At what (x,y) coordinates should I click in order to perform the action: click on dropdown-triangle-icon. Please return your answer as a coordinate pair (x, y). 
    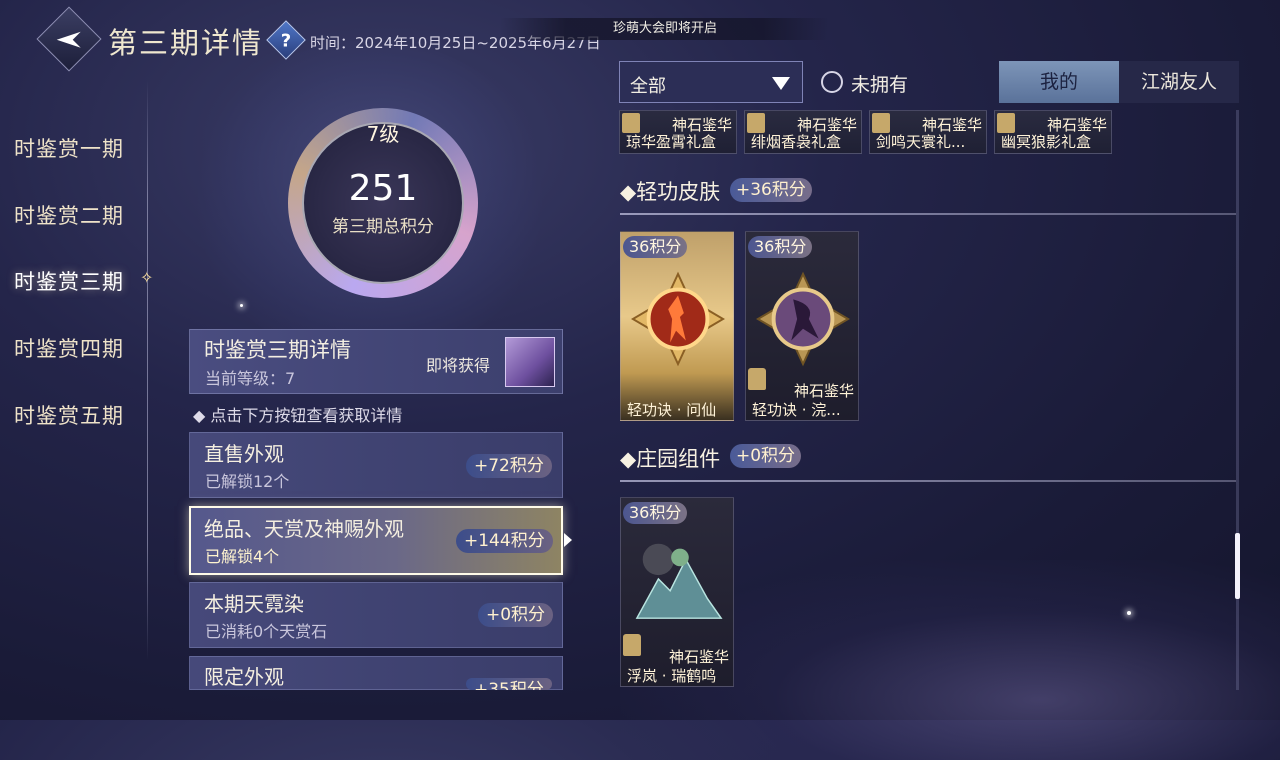
    Looking at the image, I should click on (781, 83).